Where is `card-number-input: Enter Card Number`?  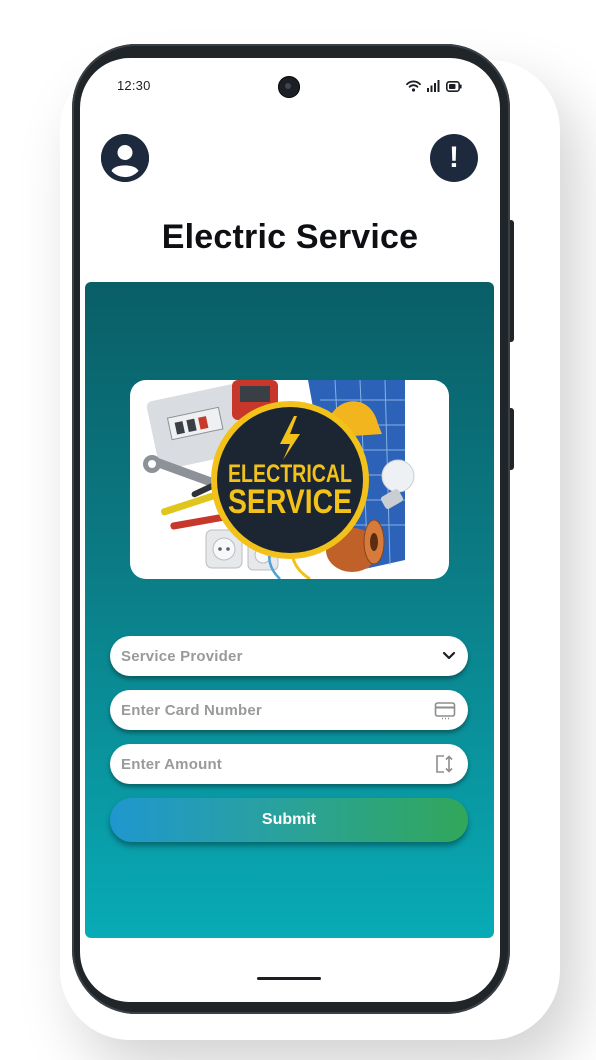
card-number-input: Enter Card Number is located at coordinates (289, 710).